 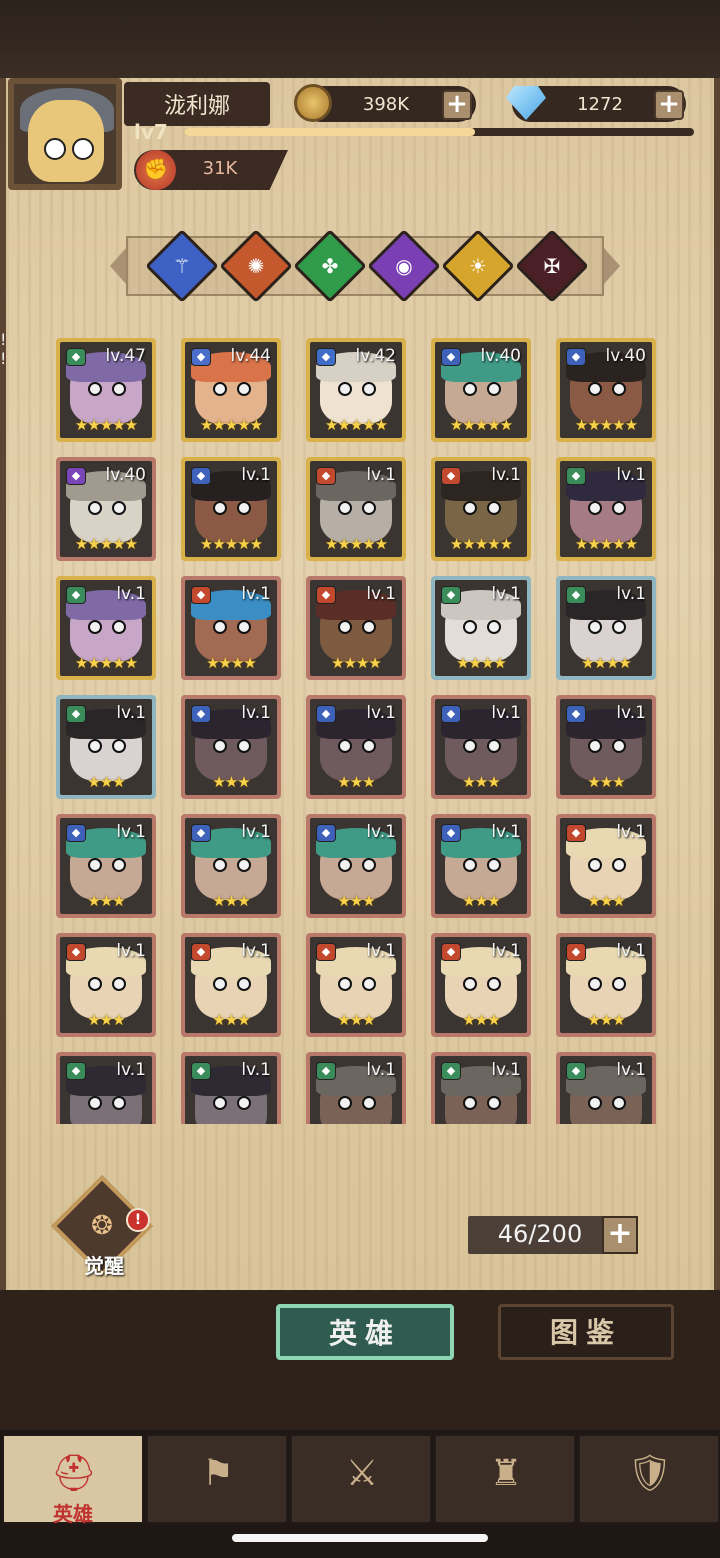 I want to click on hero-card: ◆ lv.47 ★★★★★, so click(x=106, y=390).